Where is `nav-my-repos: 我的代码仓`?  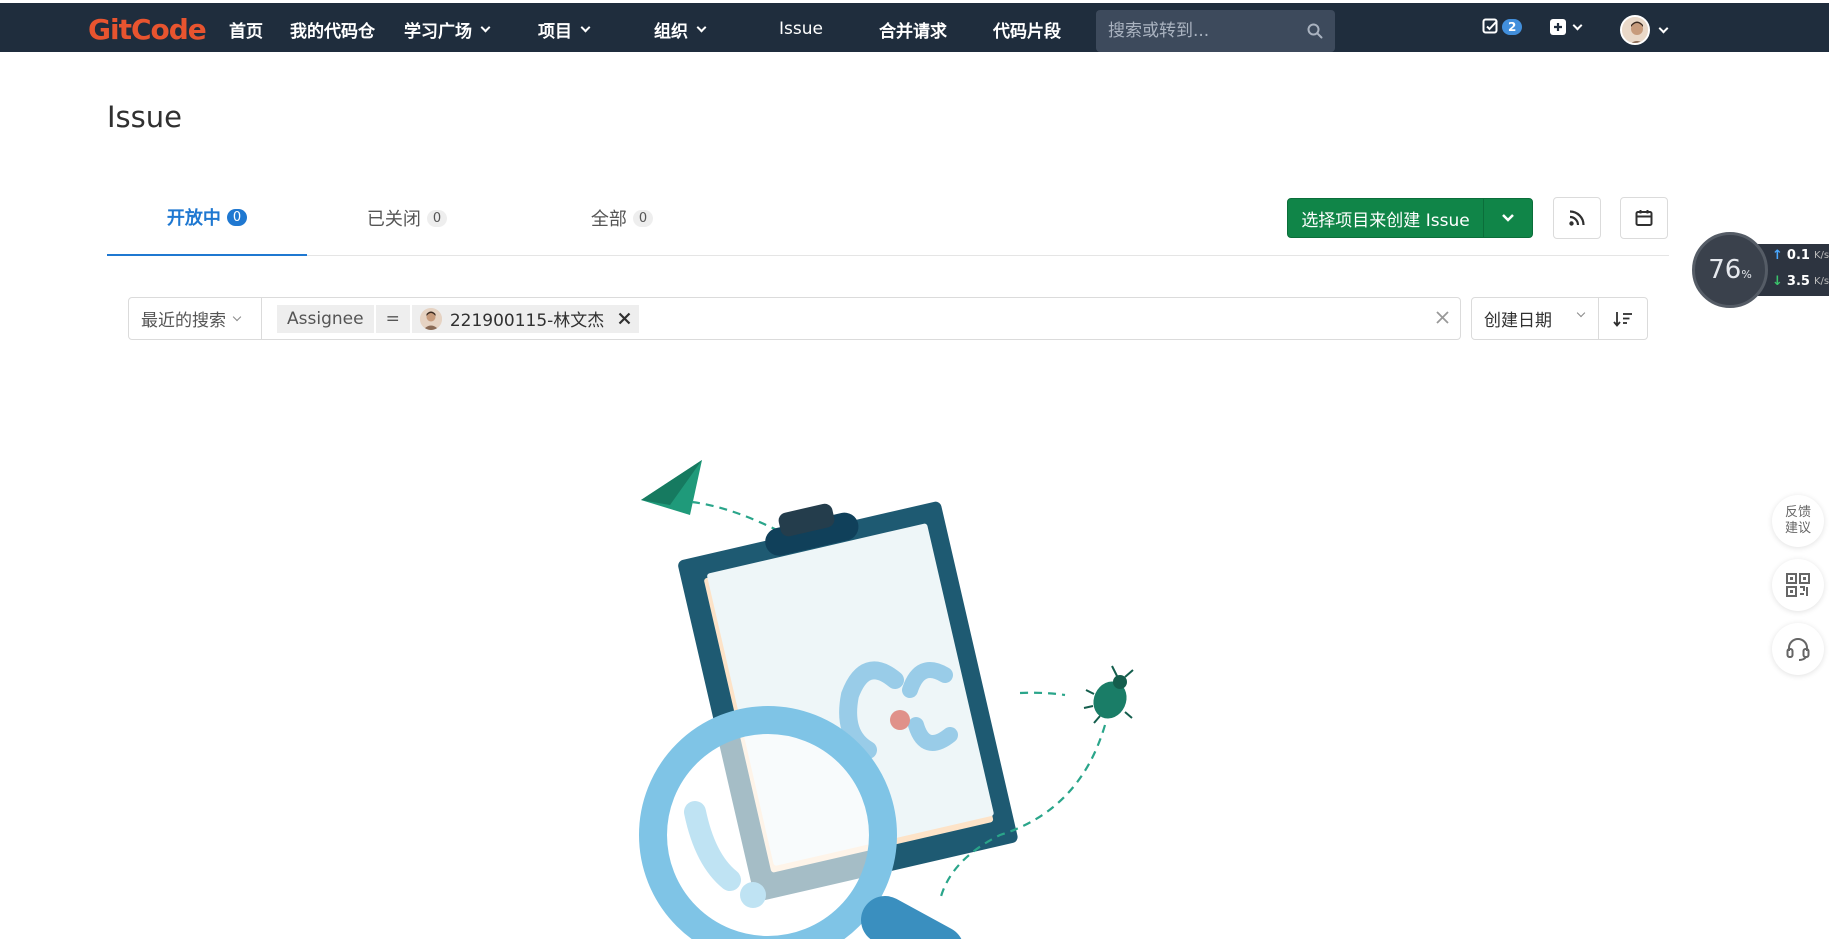
nav-my-repos: 我的代码仓 is located at coordinates (332, 29).